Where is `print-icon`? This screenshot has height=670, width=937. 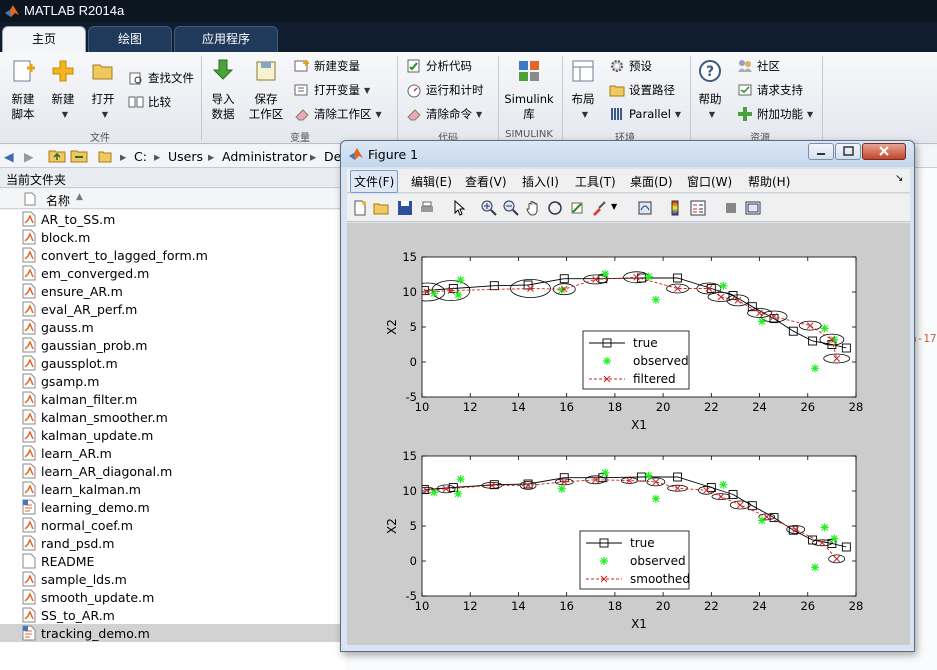 print-icon is located at coordinates (427, 208).